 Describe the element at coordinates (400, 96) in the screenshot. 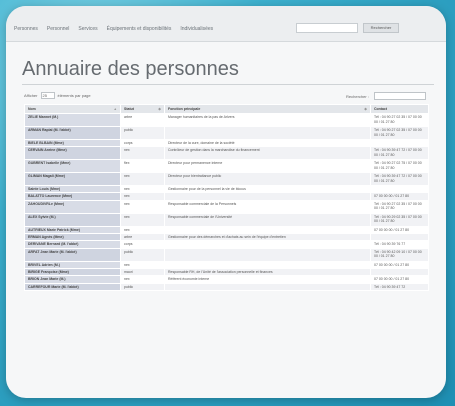

I see `table-search-input` at that location.